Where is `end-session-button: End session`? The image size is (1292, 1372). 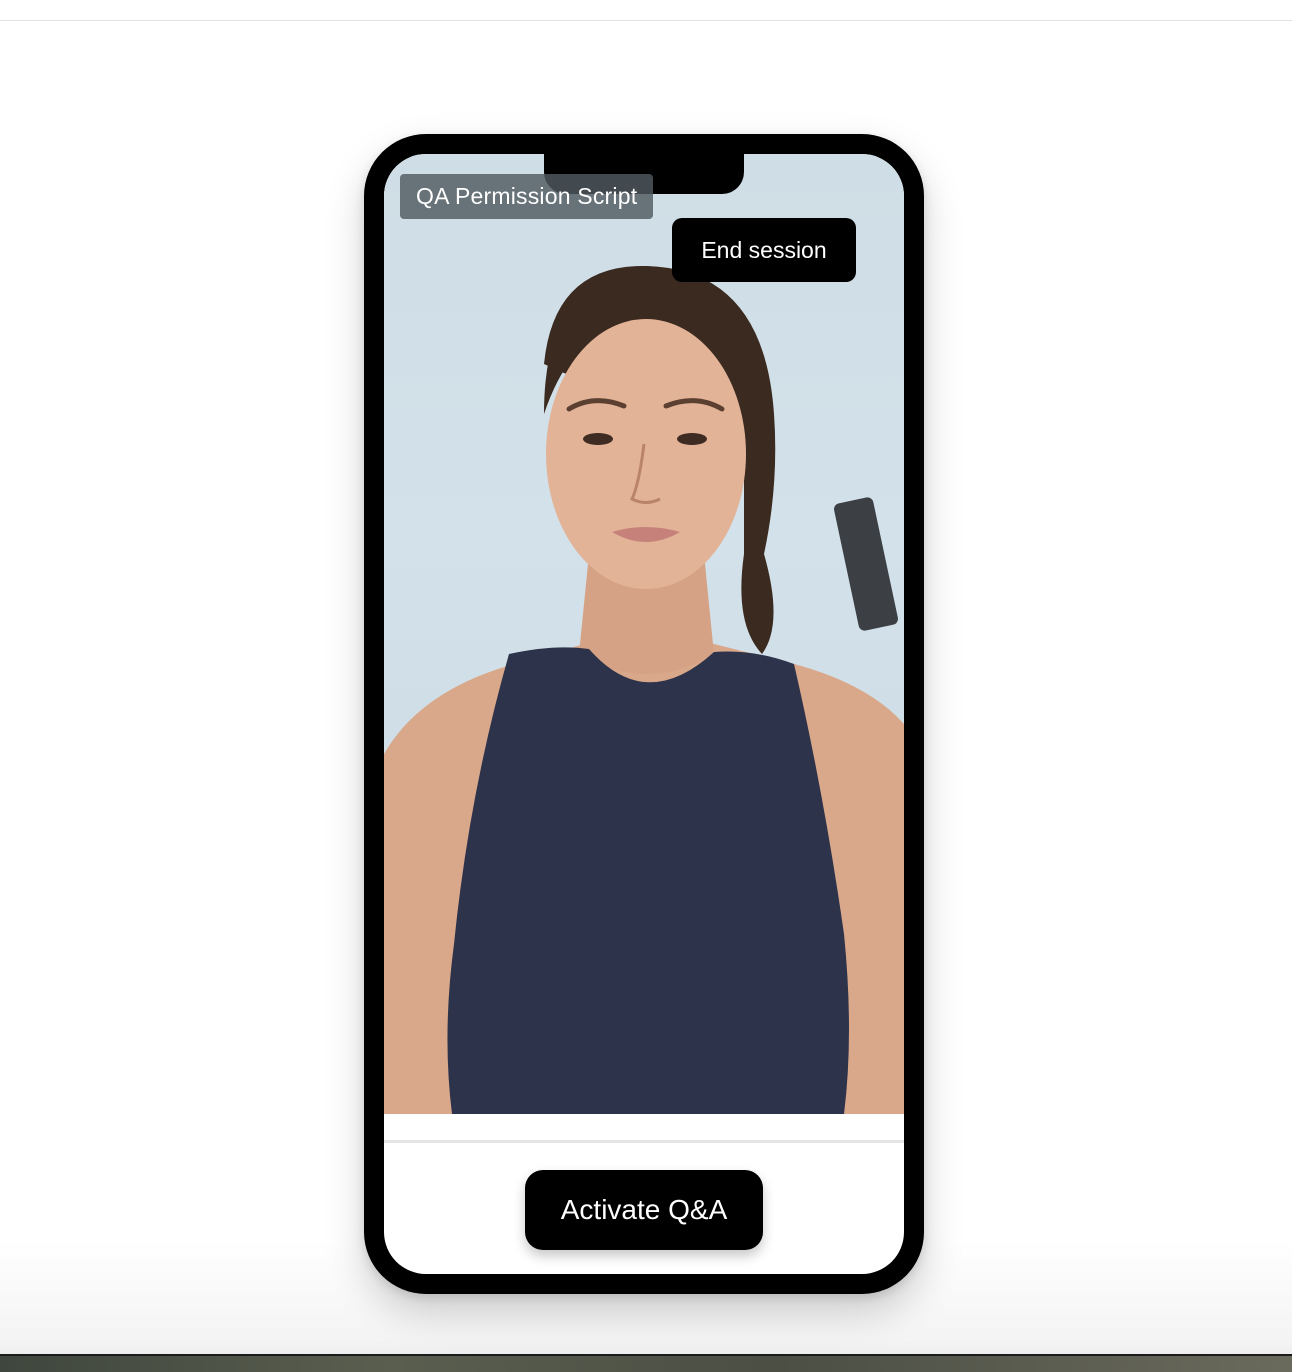
end-session-button: End session is located at coordinates (764, 250).